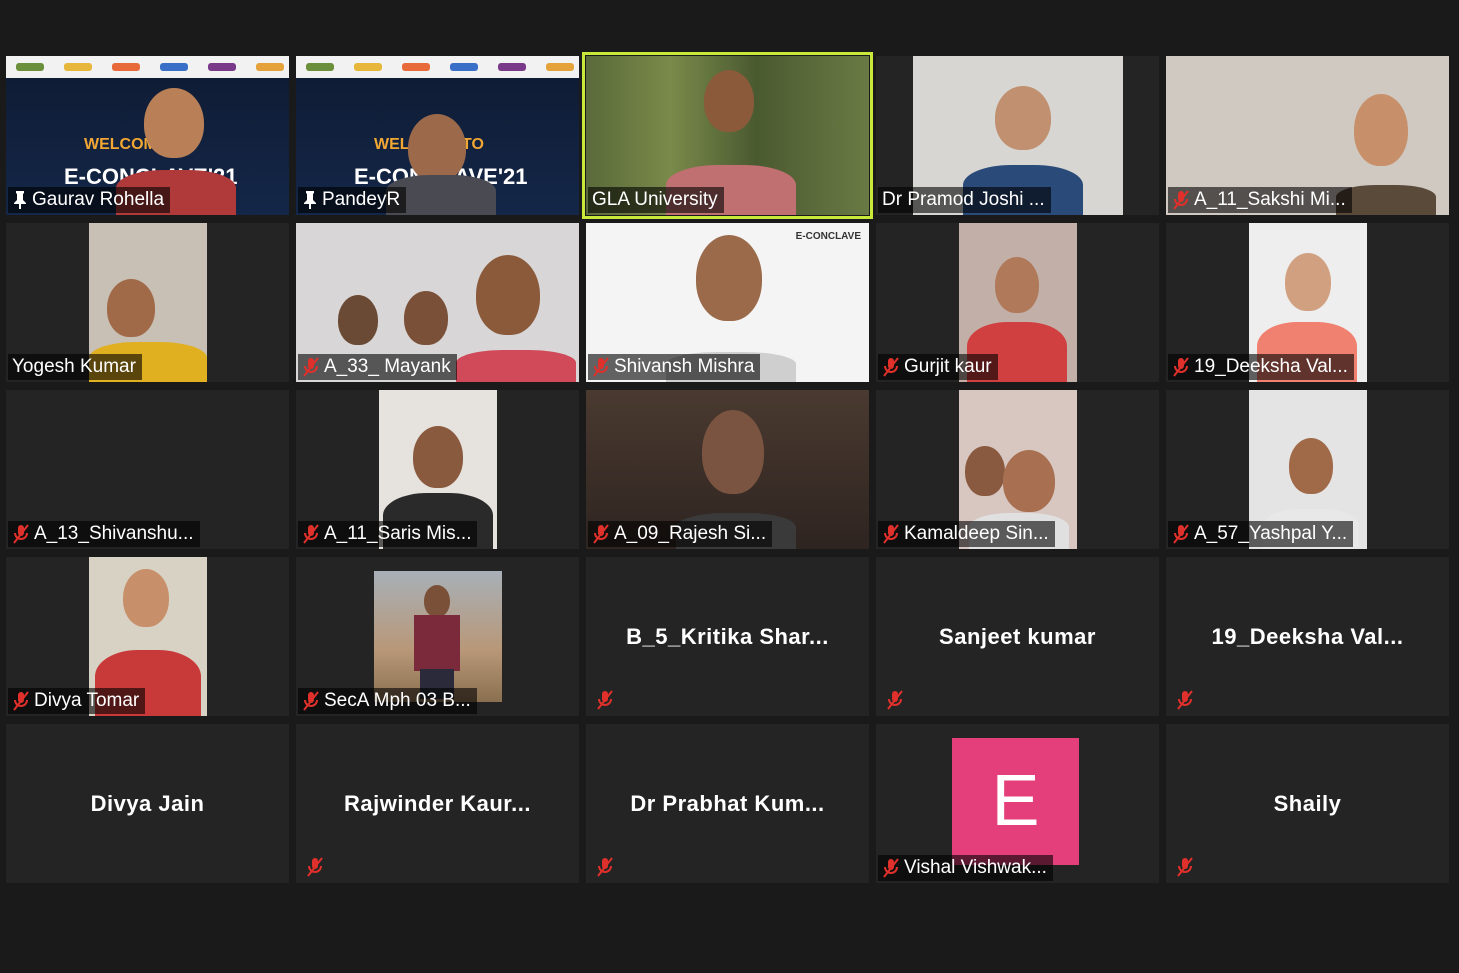  Describe the element at coordinates (948, 366) in the screenshot. I see `participant-name: Gurjit kaur` at that location.